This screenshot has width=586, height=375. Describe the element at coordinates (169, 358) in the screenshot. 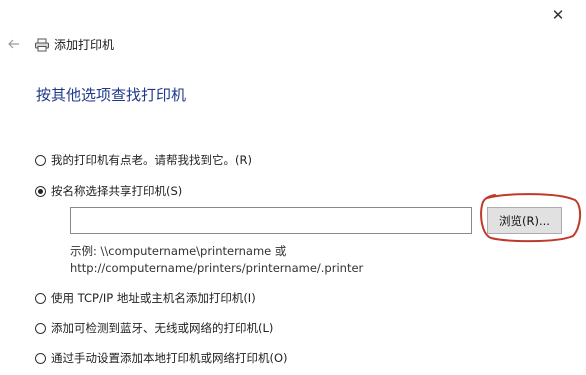

I see `option-manual-local-label: 通过手动设置添加本地打印机或网络打印机(O)` at that location.